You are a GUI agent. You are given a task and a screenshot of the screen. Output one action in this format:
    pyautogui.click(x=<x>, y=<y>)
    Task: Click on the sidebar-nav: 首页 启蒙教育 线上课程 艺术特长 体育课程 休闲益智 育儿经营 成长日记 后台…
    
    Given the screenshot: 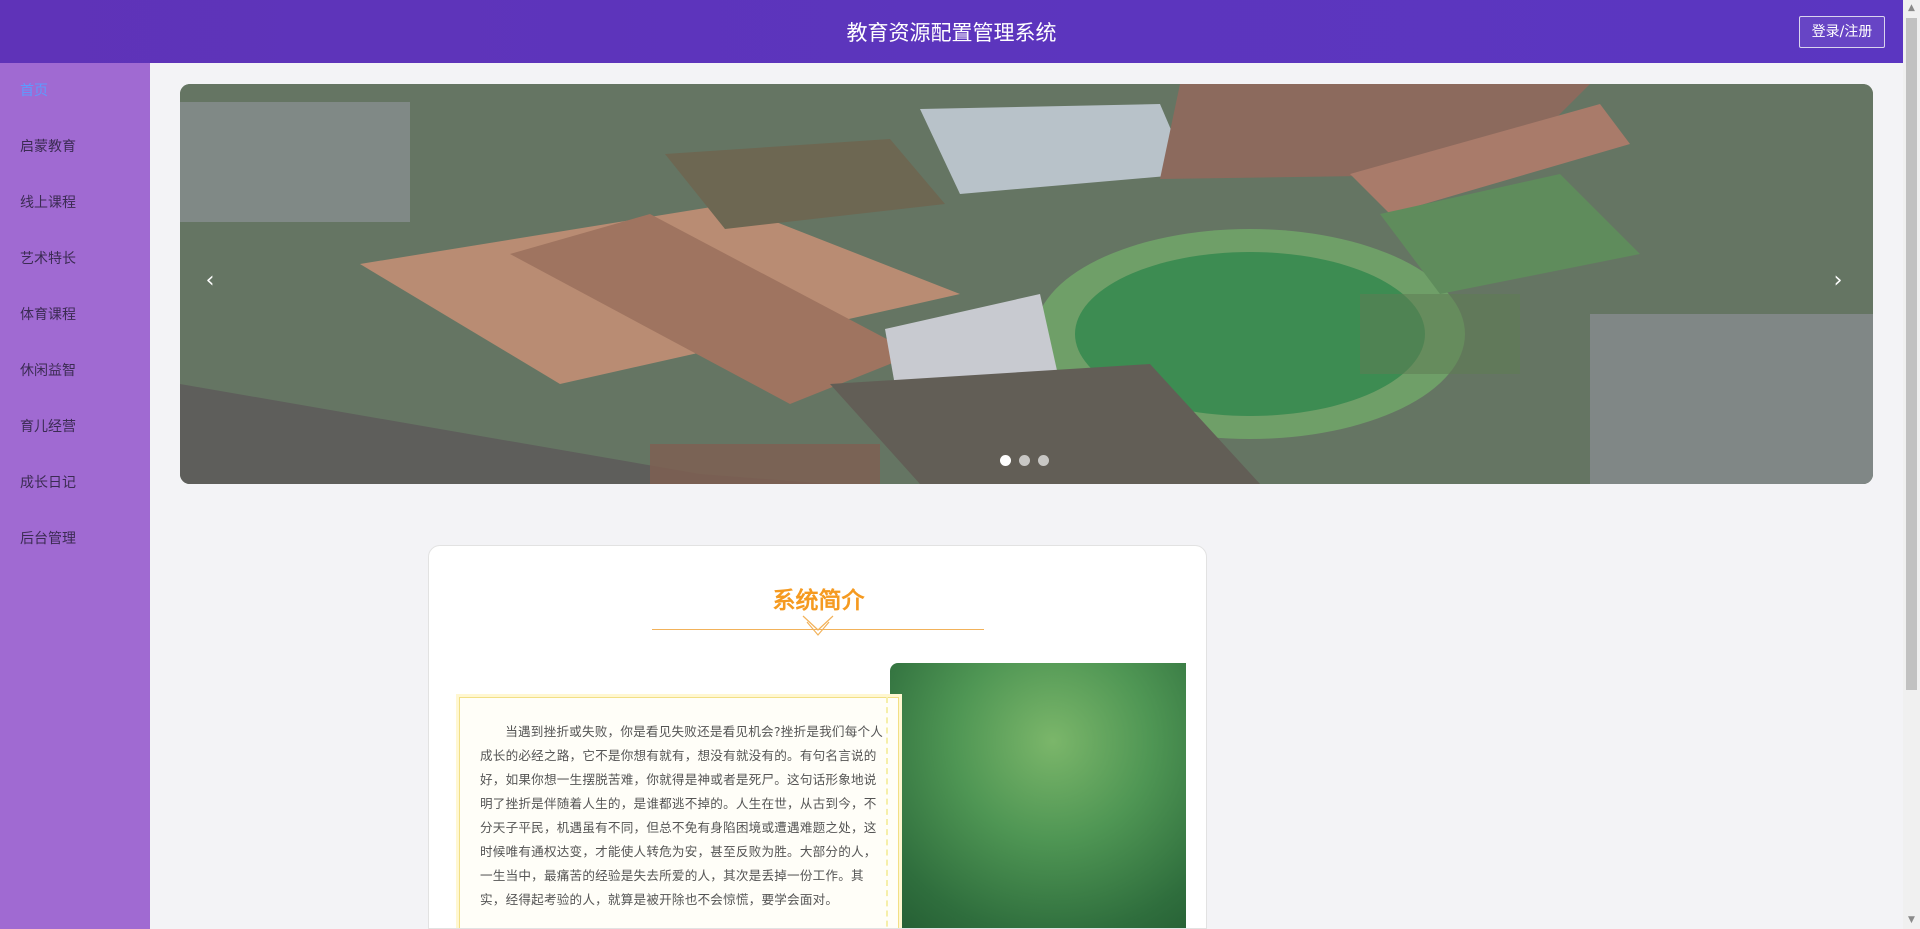 What is the action you would take?
    pyautogui.click(x=75, y=496)
    